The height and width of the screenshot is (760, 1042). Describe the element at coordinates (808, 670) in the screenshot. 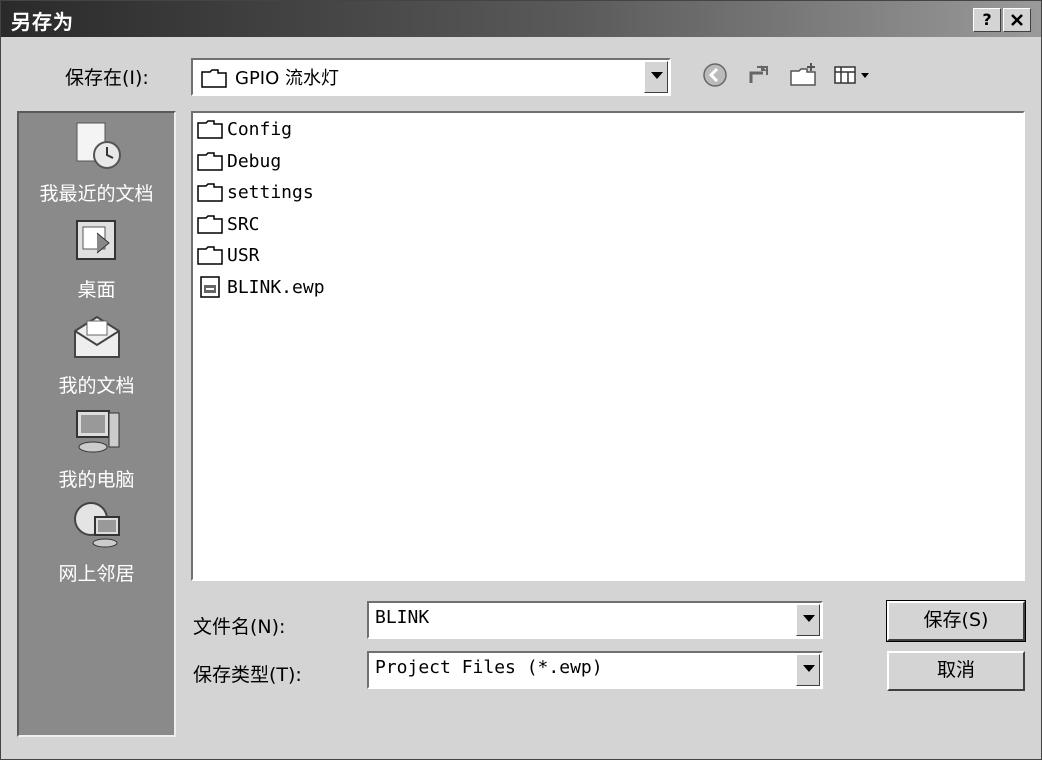

I see `filetype-dropdown` at that location.